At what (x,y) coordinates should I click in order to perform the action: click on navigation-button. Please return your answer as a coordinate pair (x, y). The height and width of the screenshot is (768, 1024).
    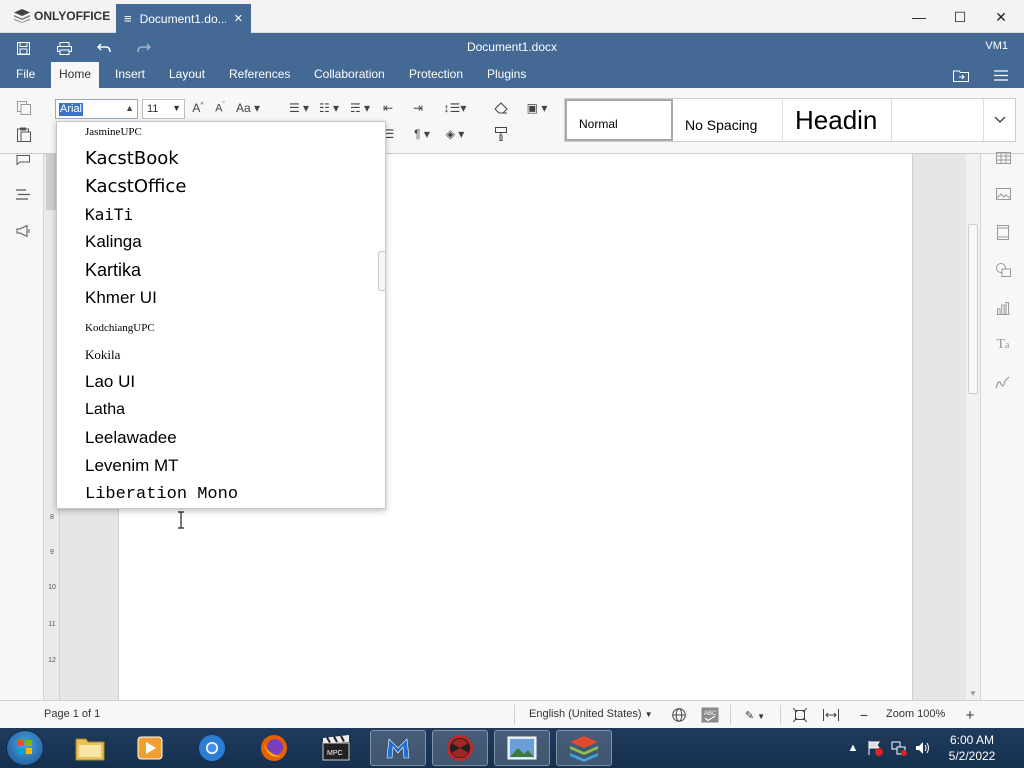
    Looking at the image, I should click on (23, 194).